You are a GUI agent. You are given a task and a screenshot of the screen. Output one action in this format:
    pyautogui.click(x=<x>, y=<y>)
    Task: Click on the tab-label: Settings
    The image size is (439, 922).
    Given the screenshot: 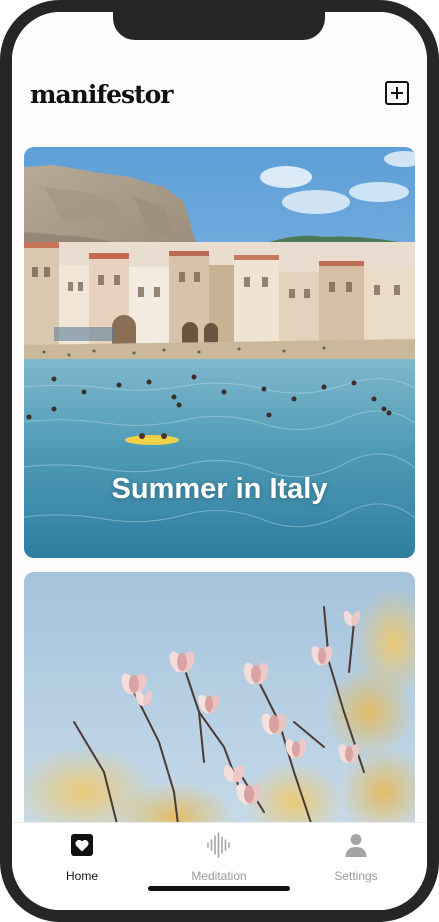 What is the action you would take?
    pyautogui.click(x=356, y=876)
    